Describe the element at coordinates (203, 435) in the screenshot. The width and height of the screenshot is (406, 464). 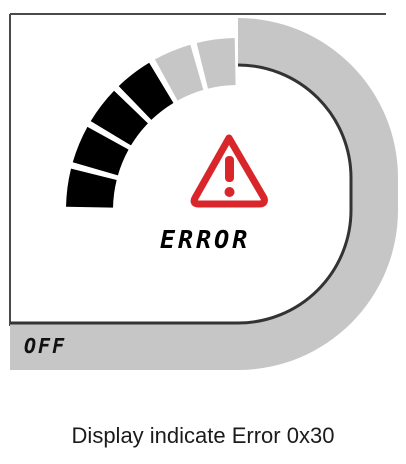
I see `figure-caption: Display indicate Error 0x30` at that location.